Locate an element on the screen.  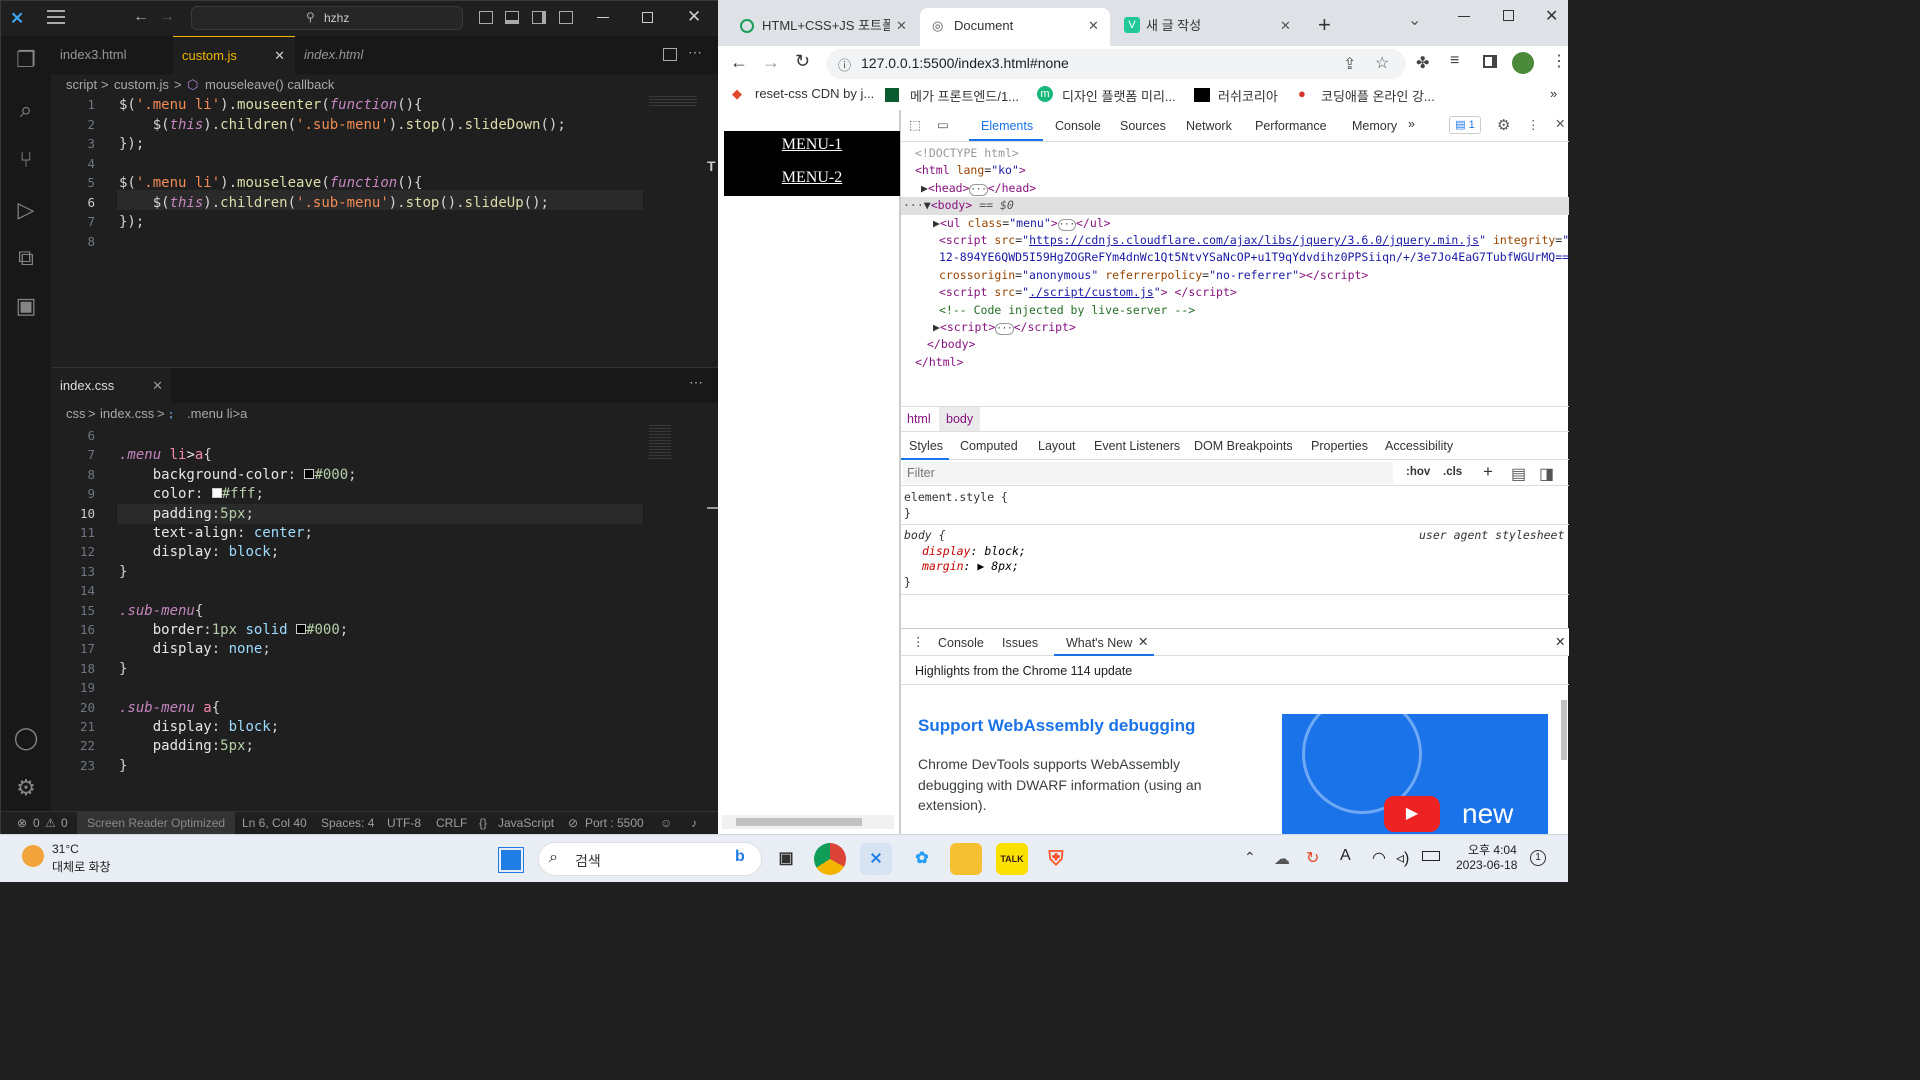
minimize-icon is located at coordinates (603, 17).